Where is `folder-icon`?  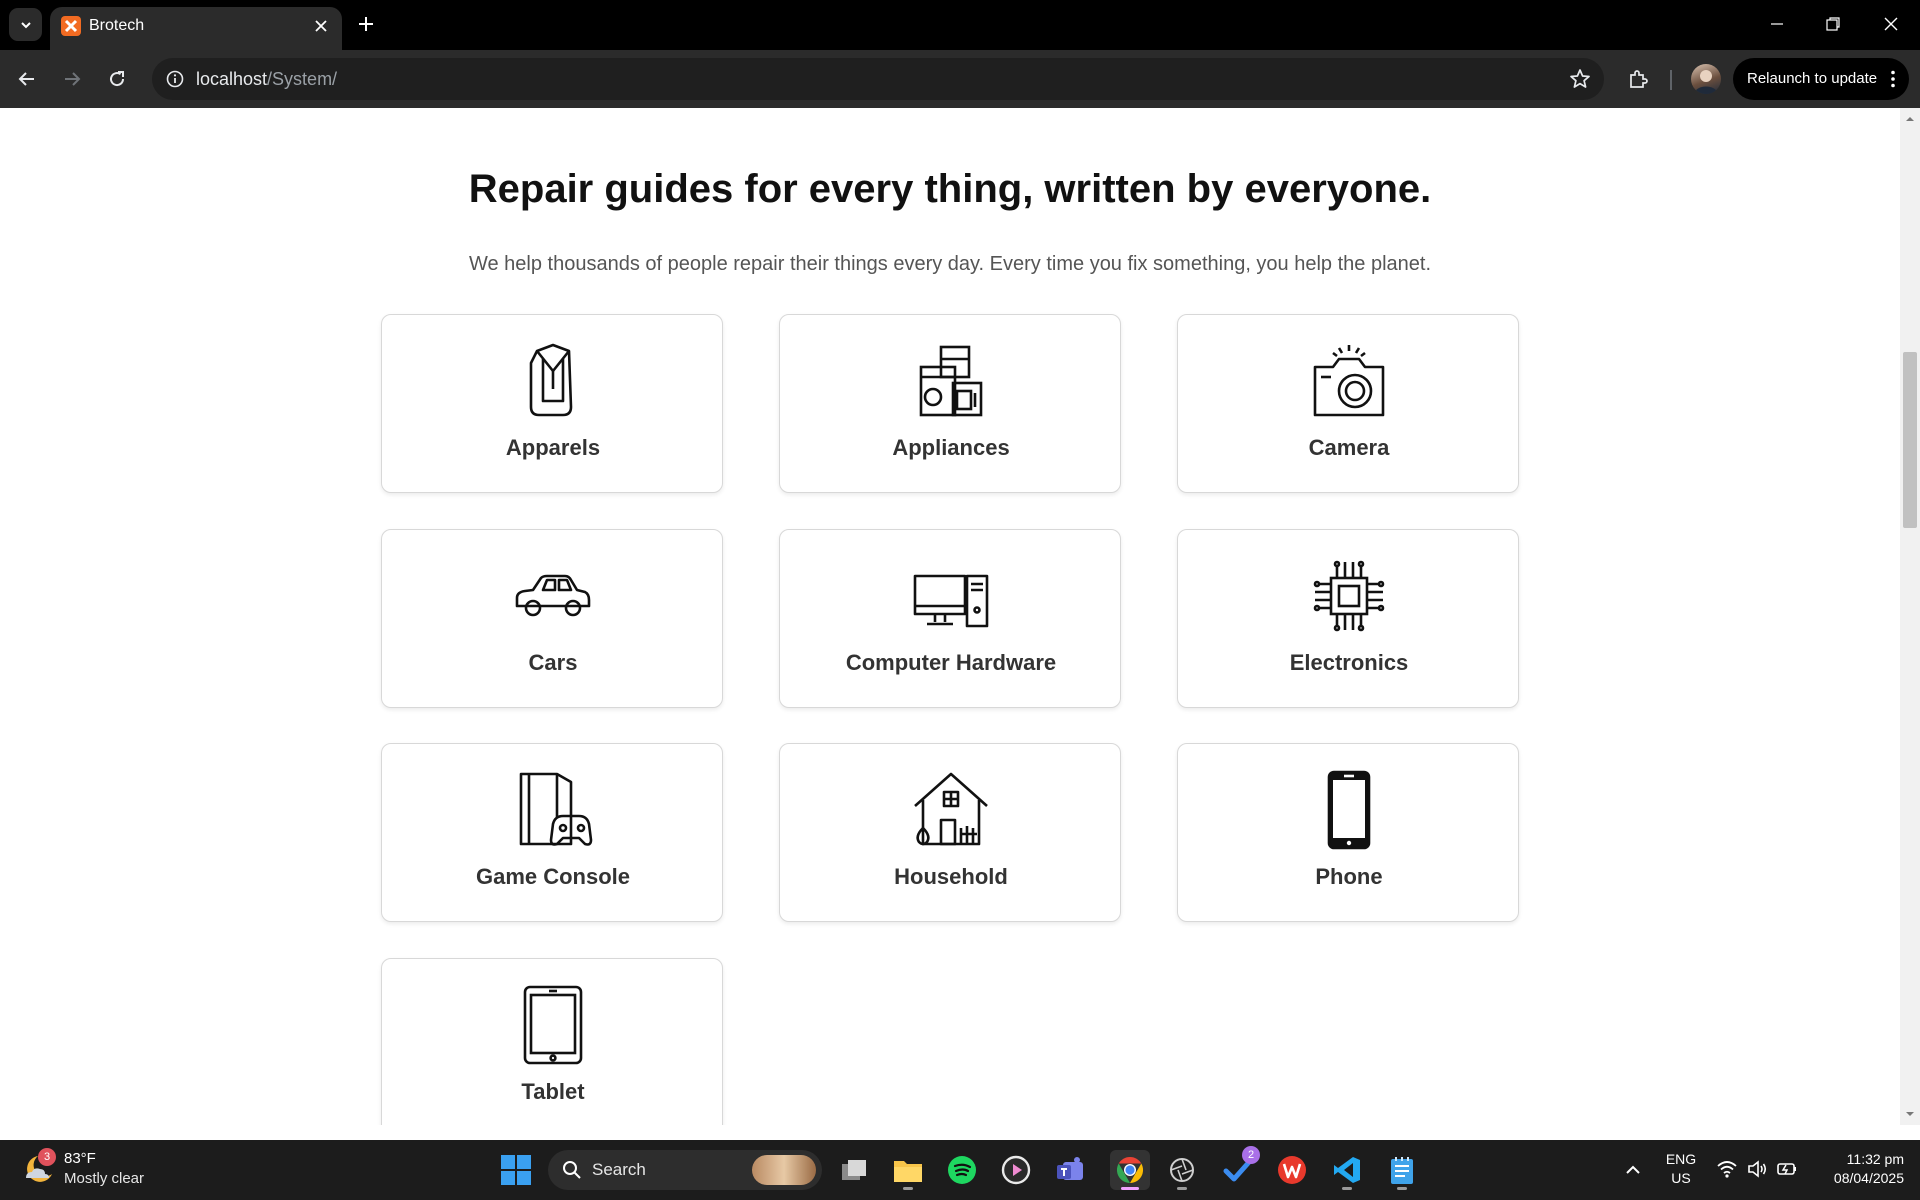 folder-icon is located at coordinates (908, 1171).